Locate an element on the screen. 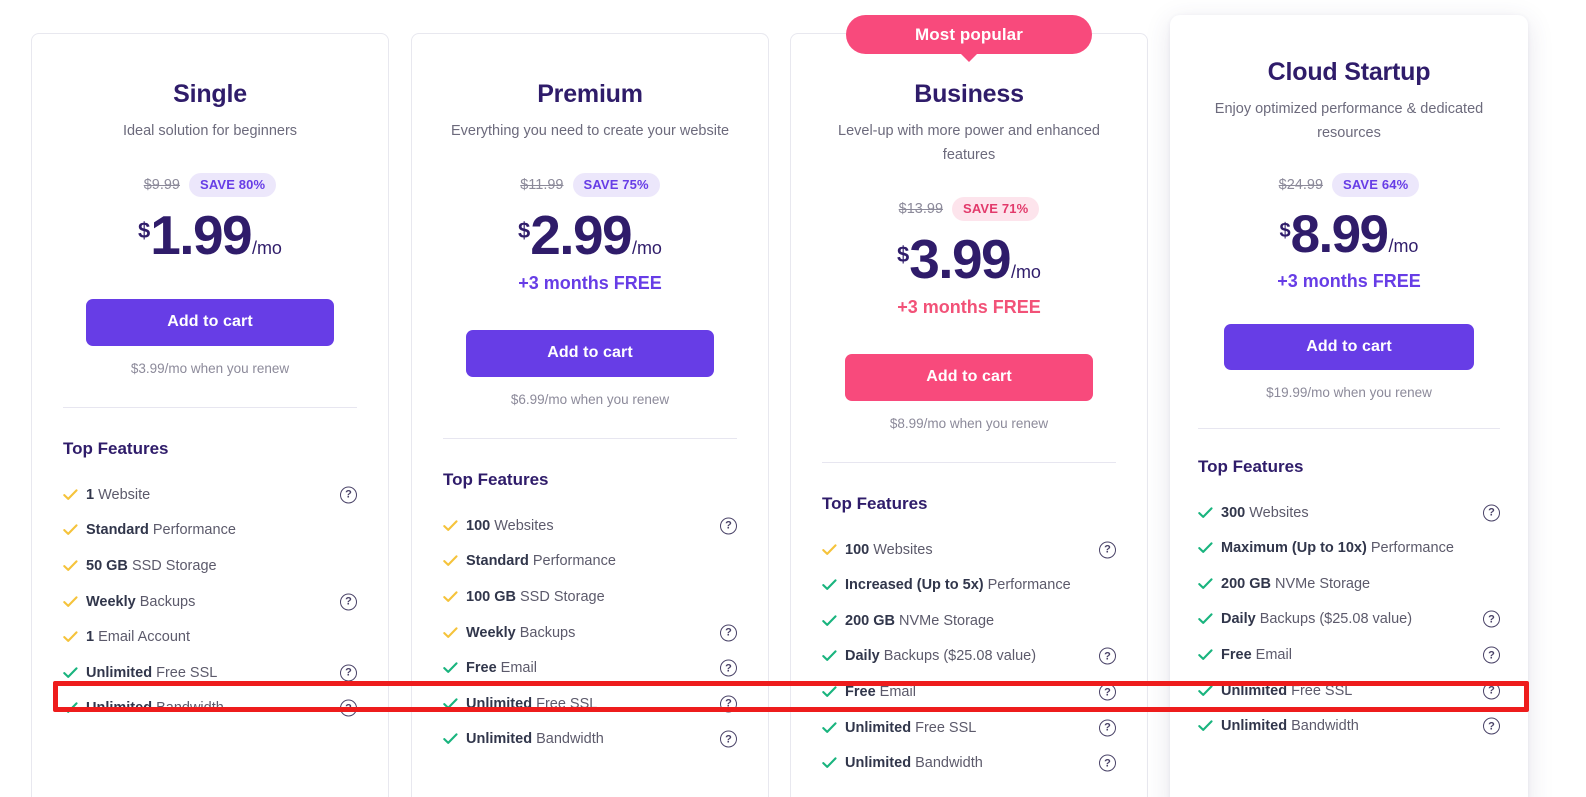 Image resolution: width=1586 pixels, height=797 pixels. original-price: $11.99 is located at coordinates (542, 184).